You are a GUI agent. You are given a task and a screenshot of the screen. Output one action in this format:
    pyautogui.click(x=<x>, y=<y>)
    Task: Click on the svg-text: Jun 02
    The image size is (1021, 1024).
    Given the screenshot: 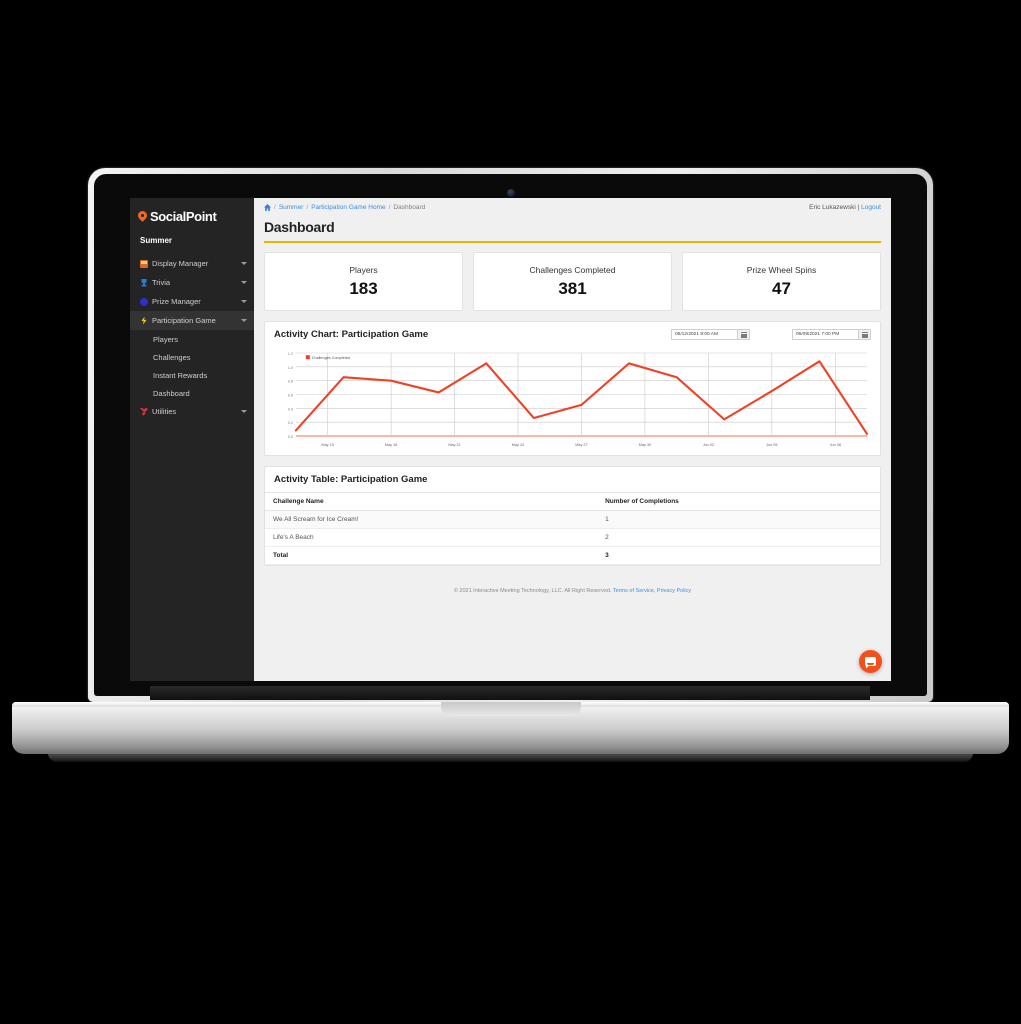 What is the action you would take?
    pyautogui.click(x=708, y=445)
    